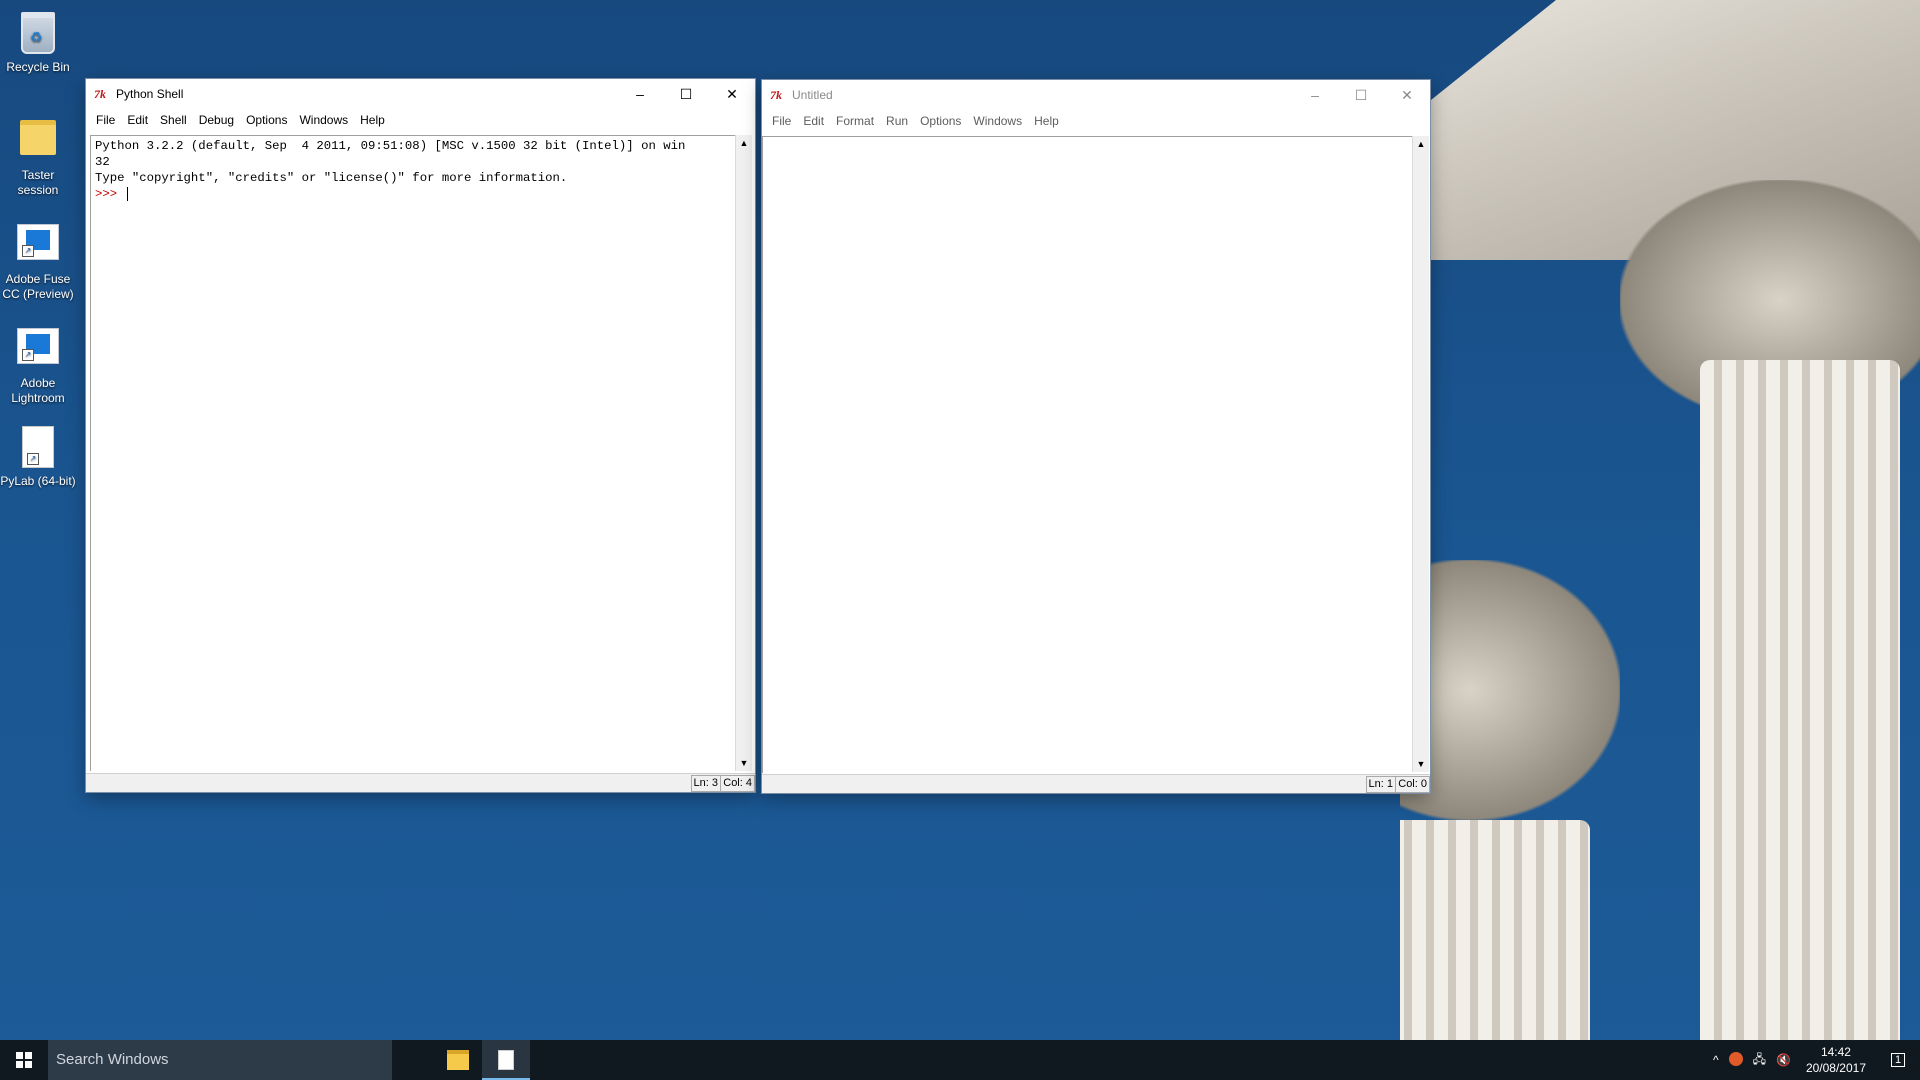 This screenshot has width=1920, height=1080. Describe the element at coordinates (216, 120) in the screenshot. I see `menu-debug: Debug` at that location.